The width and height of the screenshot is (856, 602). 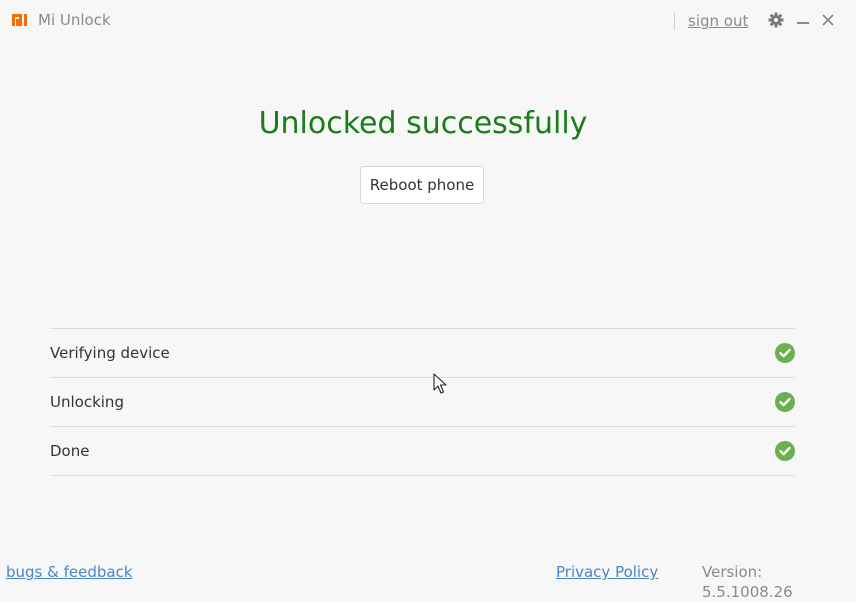 What do you see at coordinates (803, 20) in the screenshot?
I see `minimize-button` at bounding box center [803, 20].